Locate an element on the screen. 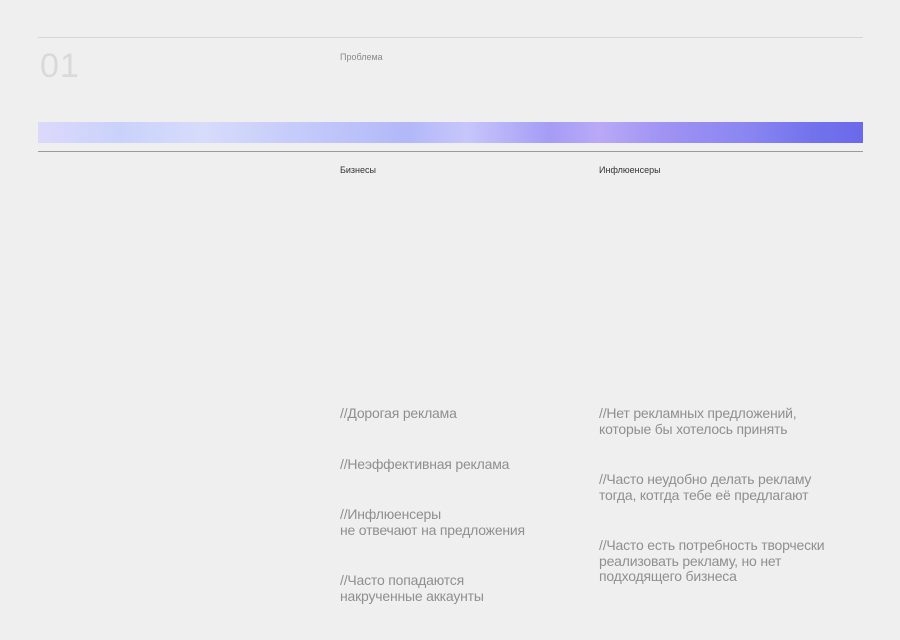  business-problem-item: //Инфлюенсеры не отвечают на предложения is located at coordinates (432, 522).